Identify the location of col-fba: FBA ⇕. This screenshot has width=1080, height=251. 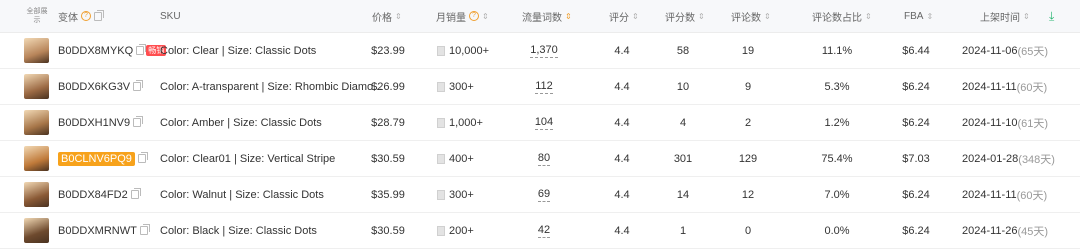
(918, 16).